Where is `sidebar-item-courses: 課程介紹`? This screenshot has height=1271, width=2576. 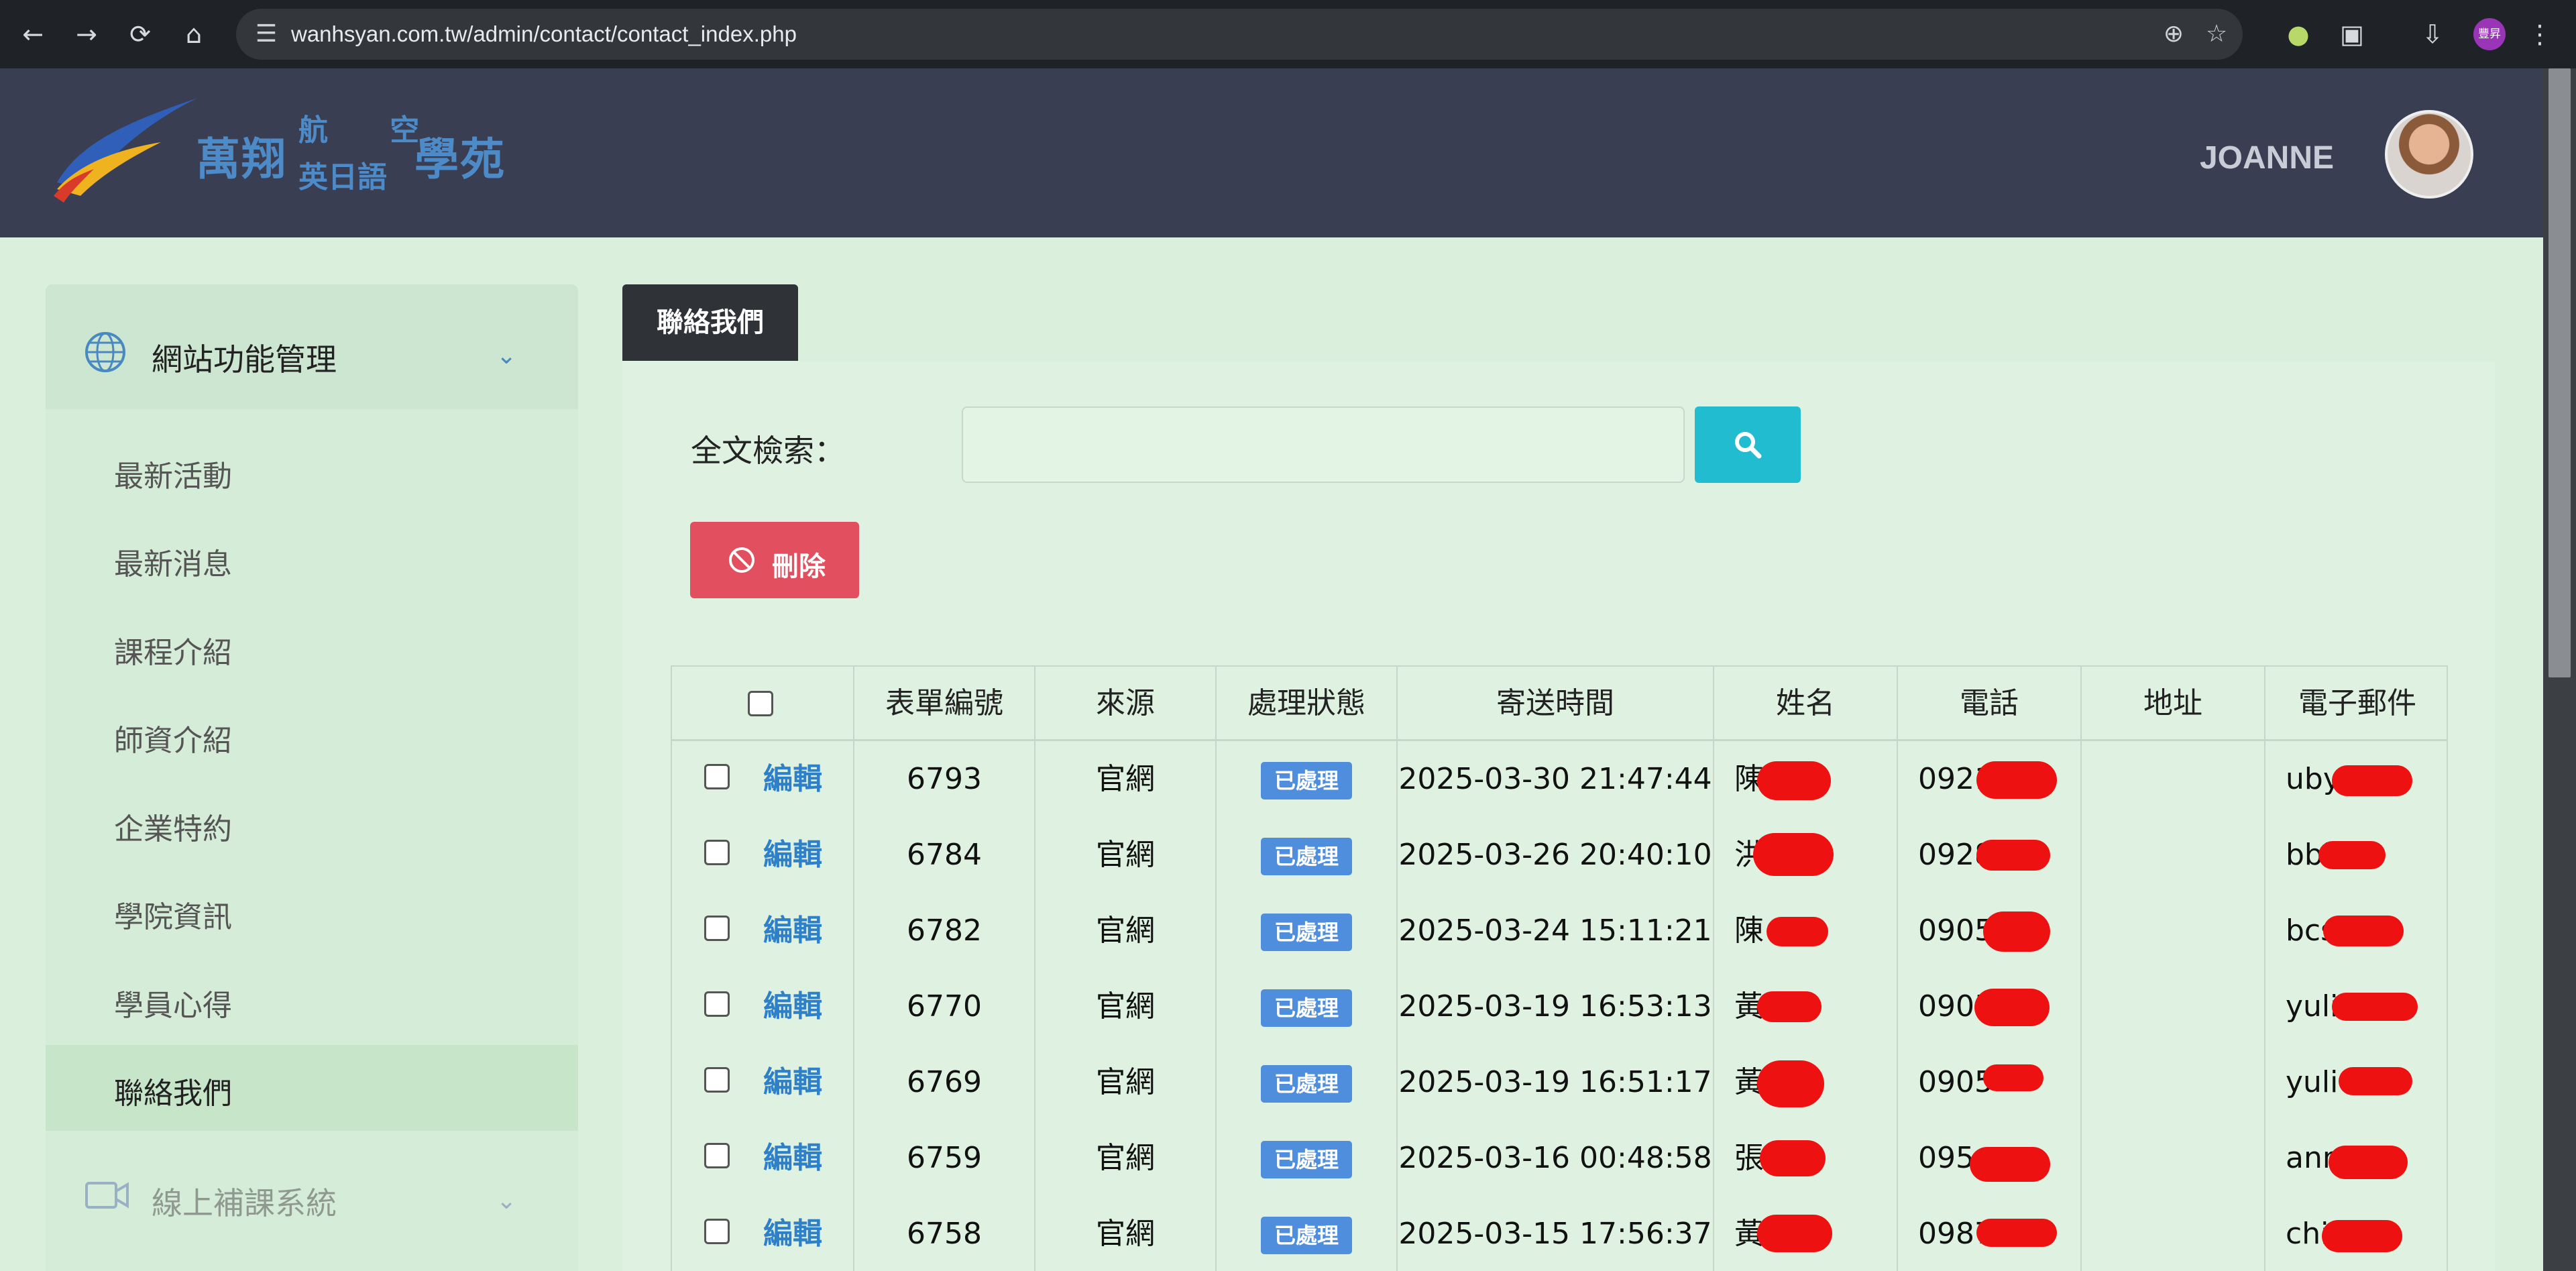
sidebar-item-courses: 課程介紹 is located at coordinates (312, 647).